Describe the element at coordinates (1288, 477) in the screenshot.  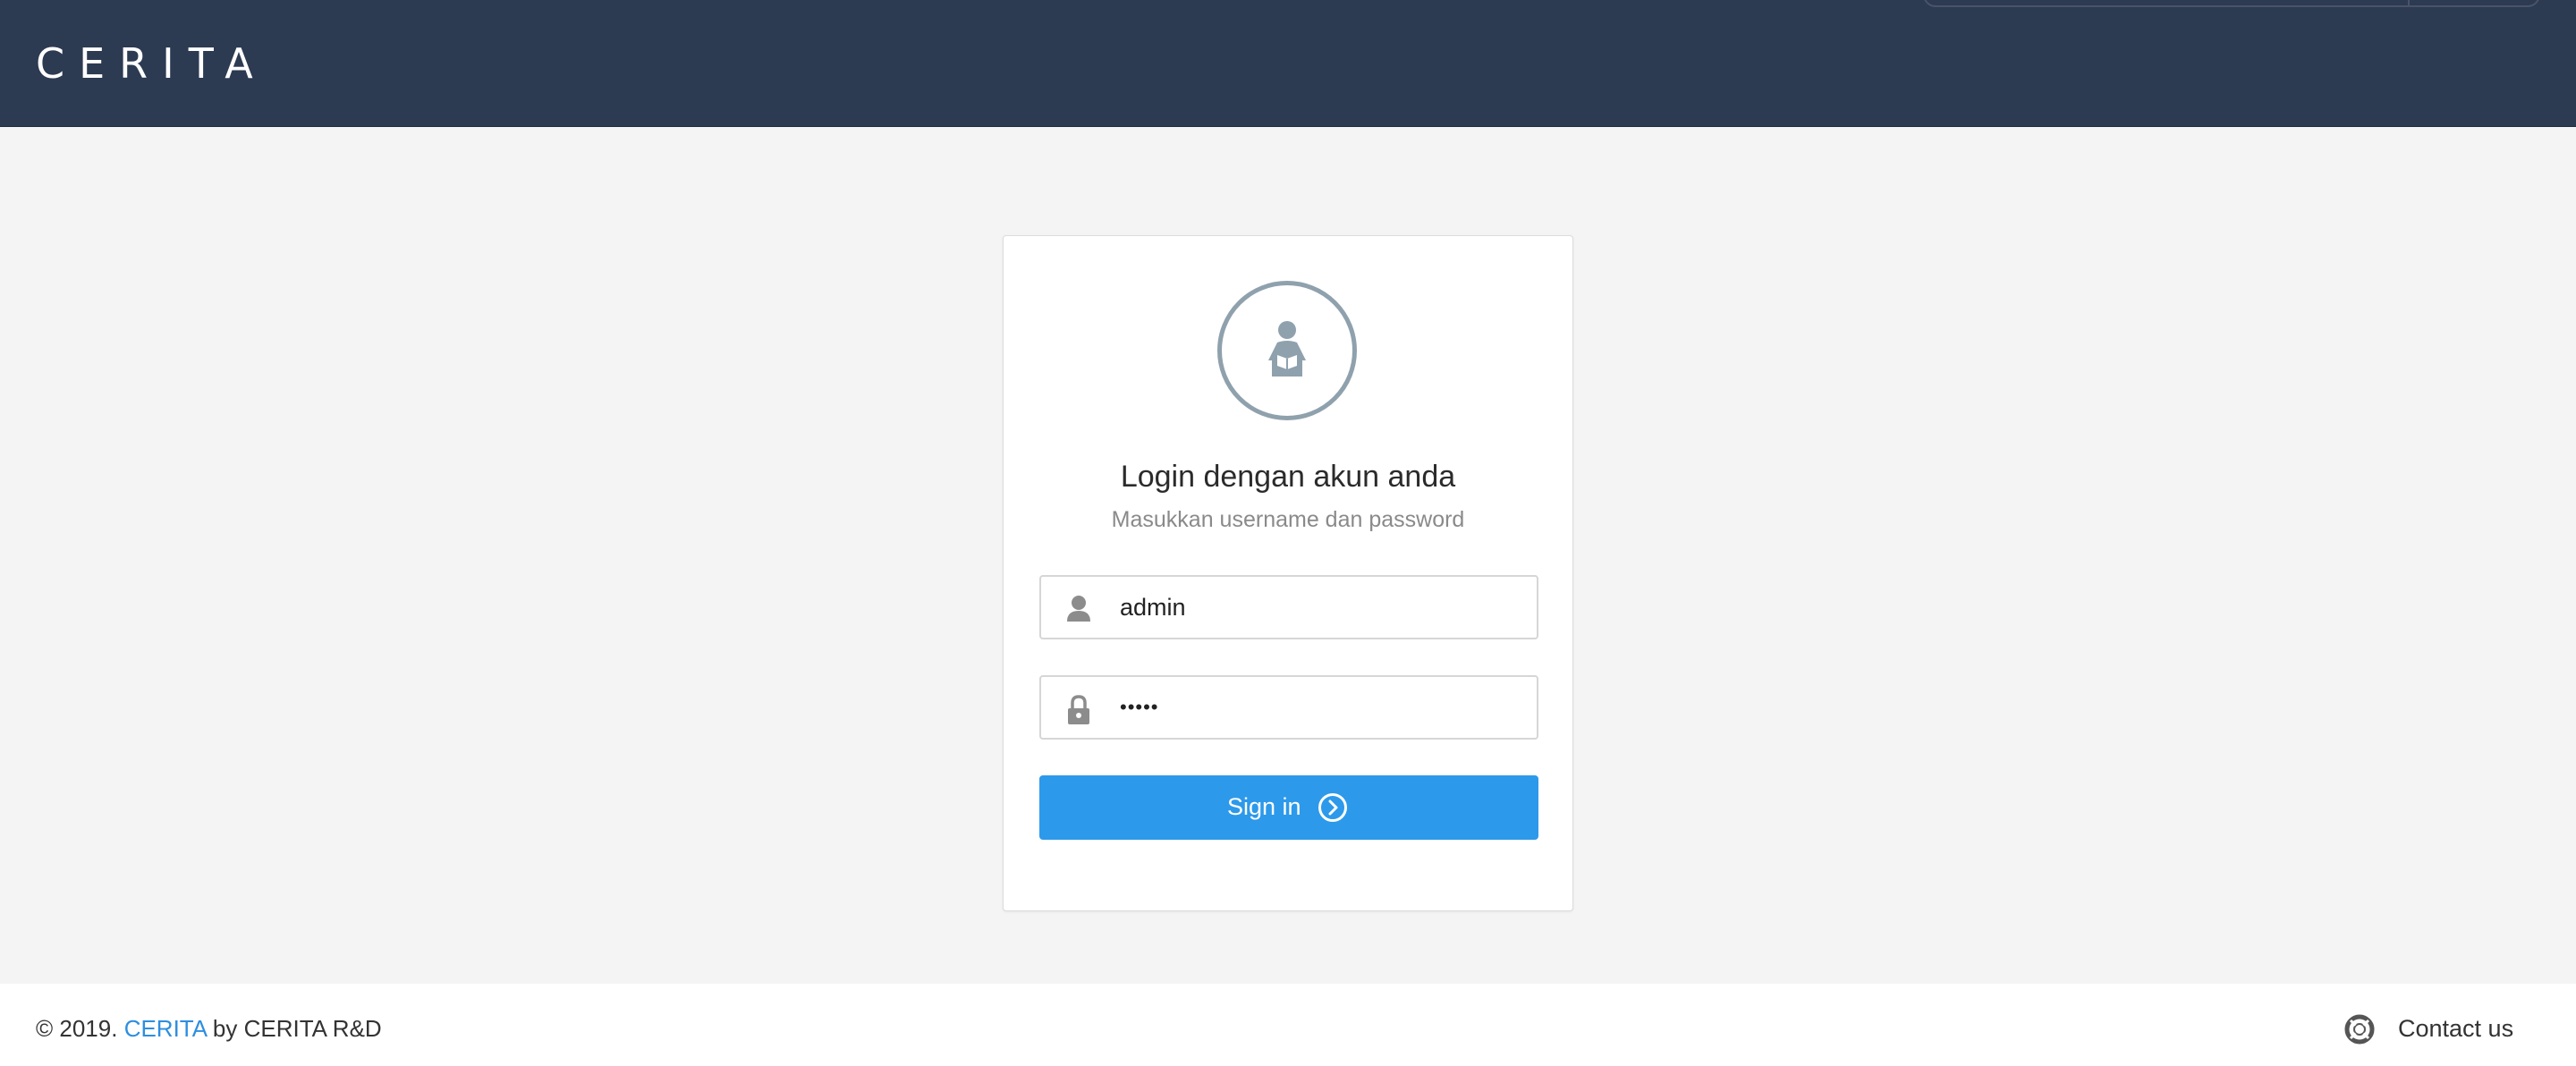
I see `login-title: Login dengan akun anda` at that location.